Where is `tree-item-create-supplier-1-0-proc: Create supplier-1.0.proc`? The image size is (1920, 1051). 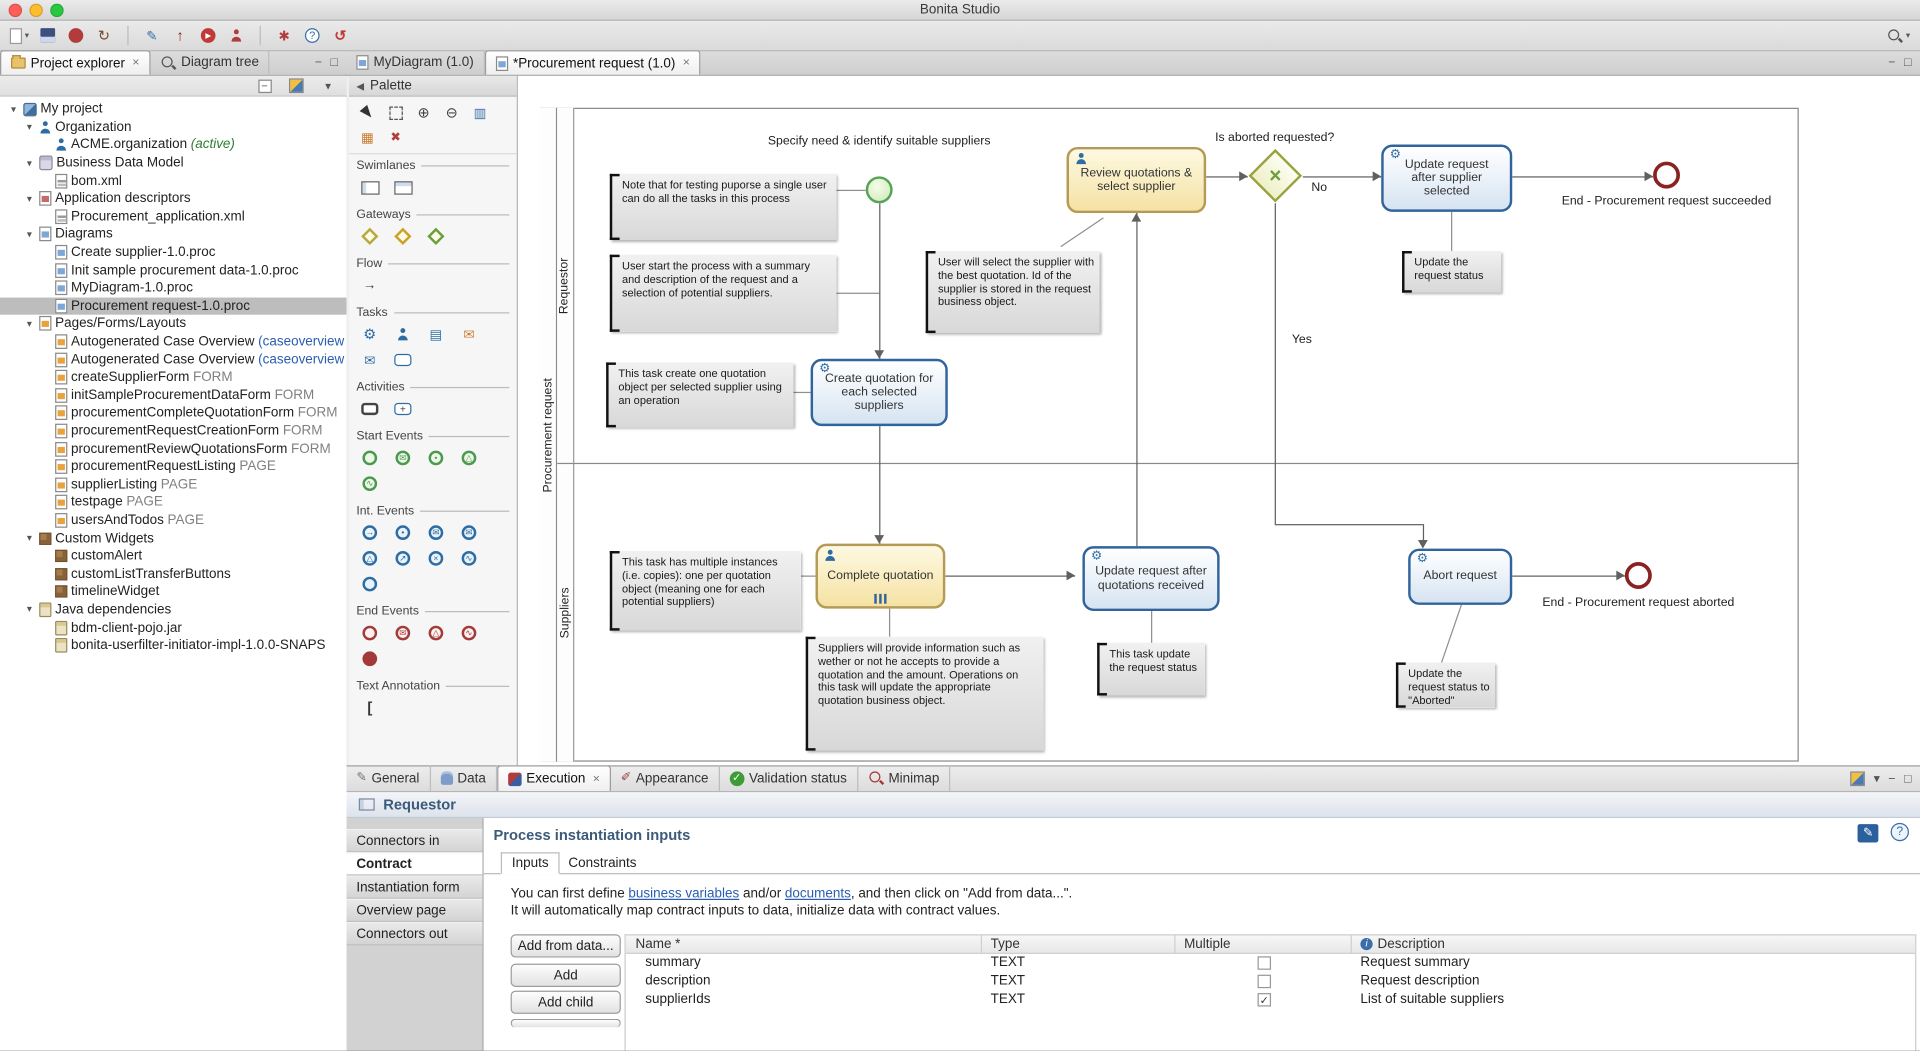
tree-item-create-supplier-1-0-proc: Create supplier-1.0.proc is located at coordinates (173, 252).